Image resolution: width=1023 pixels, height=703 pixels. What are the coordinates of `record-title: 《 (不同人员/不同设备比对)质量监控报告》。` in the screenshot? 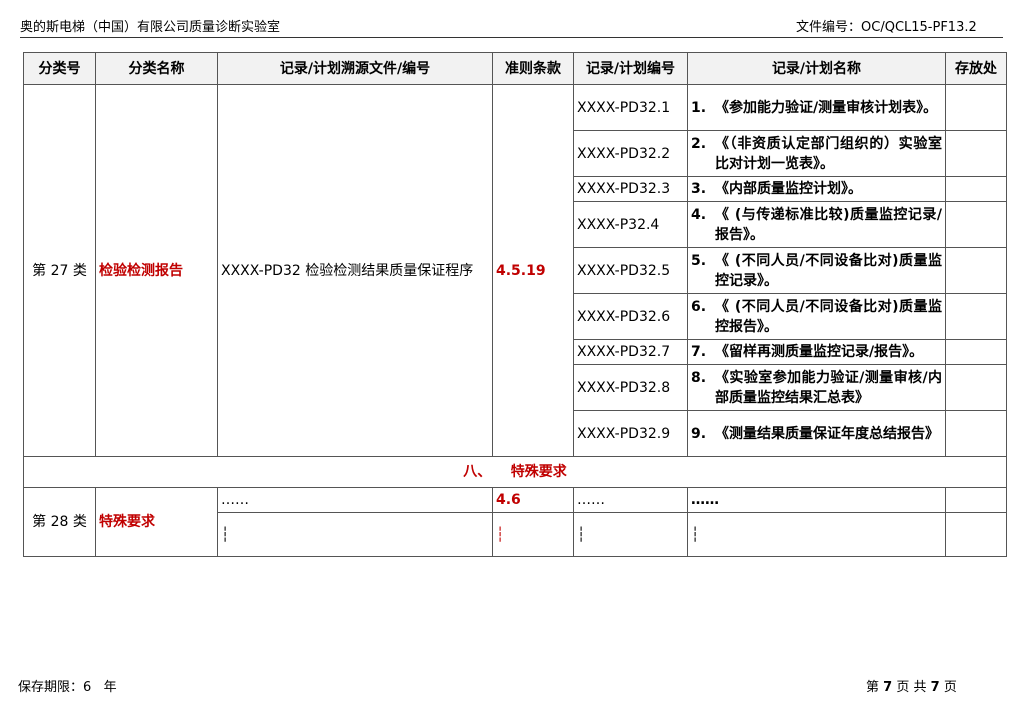 It's located at (828, 316).